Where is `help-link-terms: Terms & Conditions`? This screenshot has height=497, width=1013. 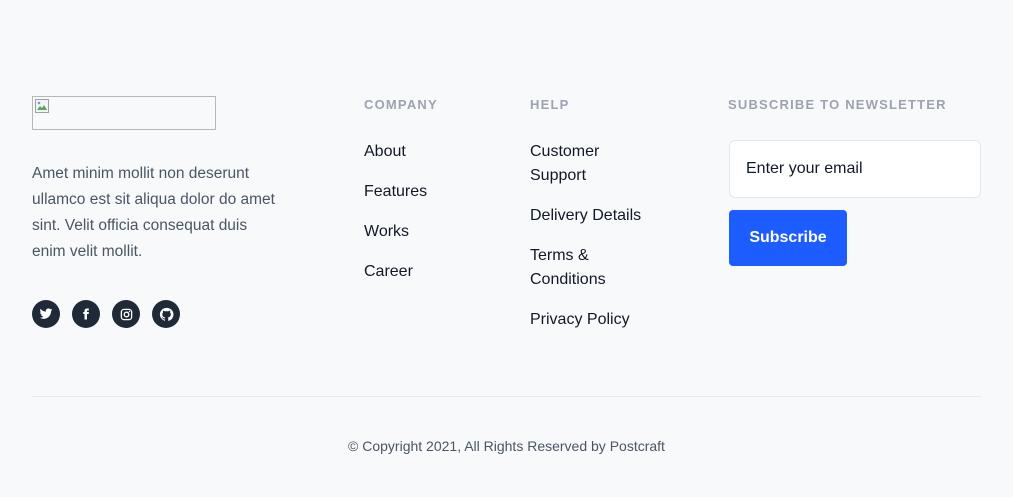
help-link-terms: Terms & Conditions is located at coordinates (590, 268).